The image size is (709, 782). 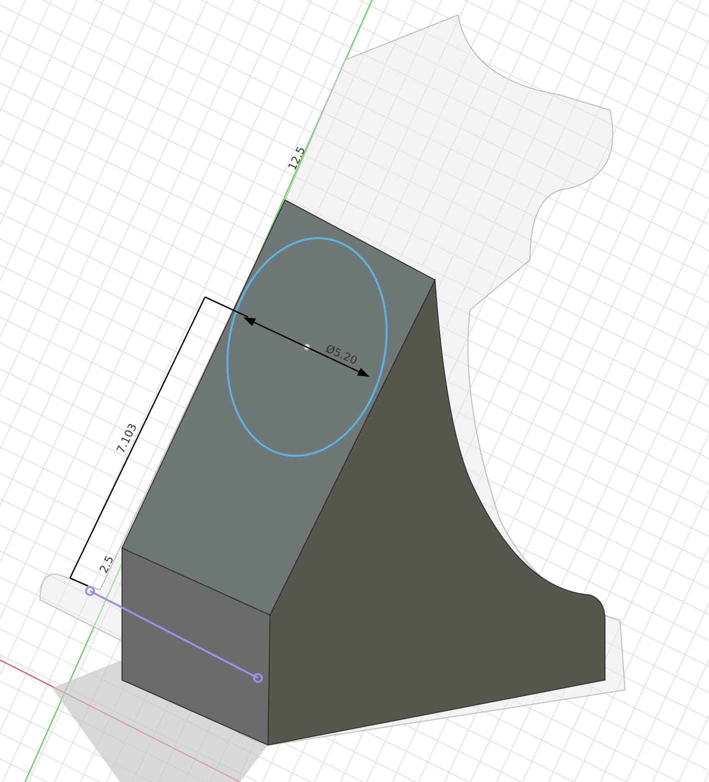 What do you see at coordinates (174, 634) in the screenshot?
I see `sketch-line` at bounding box center [174, 634].